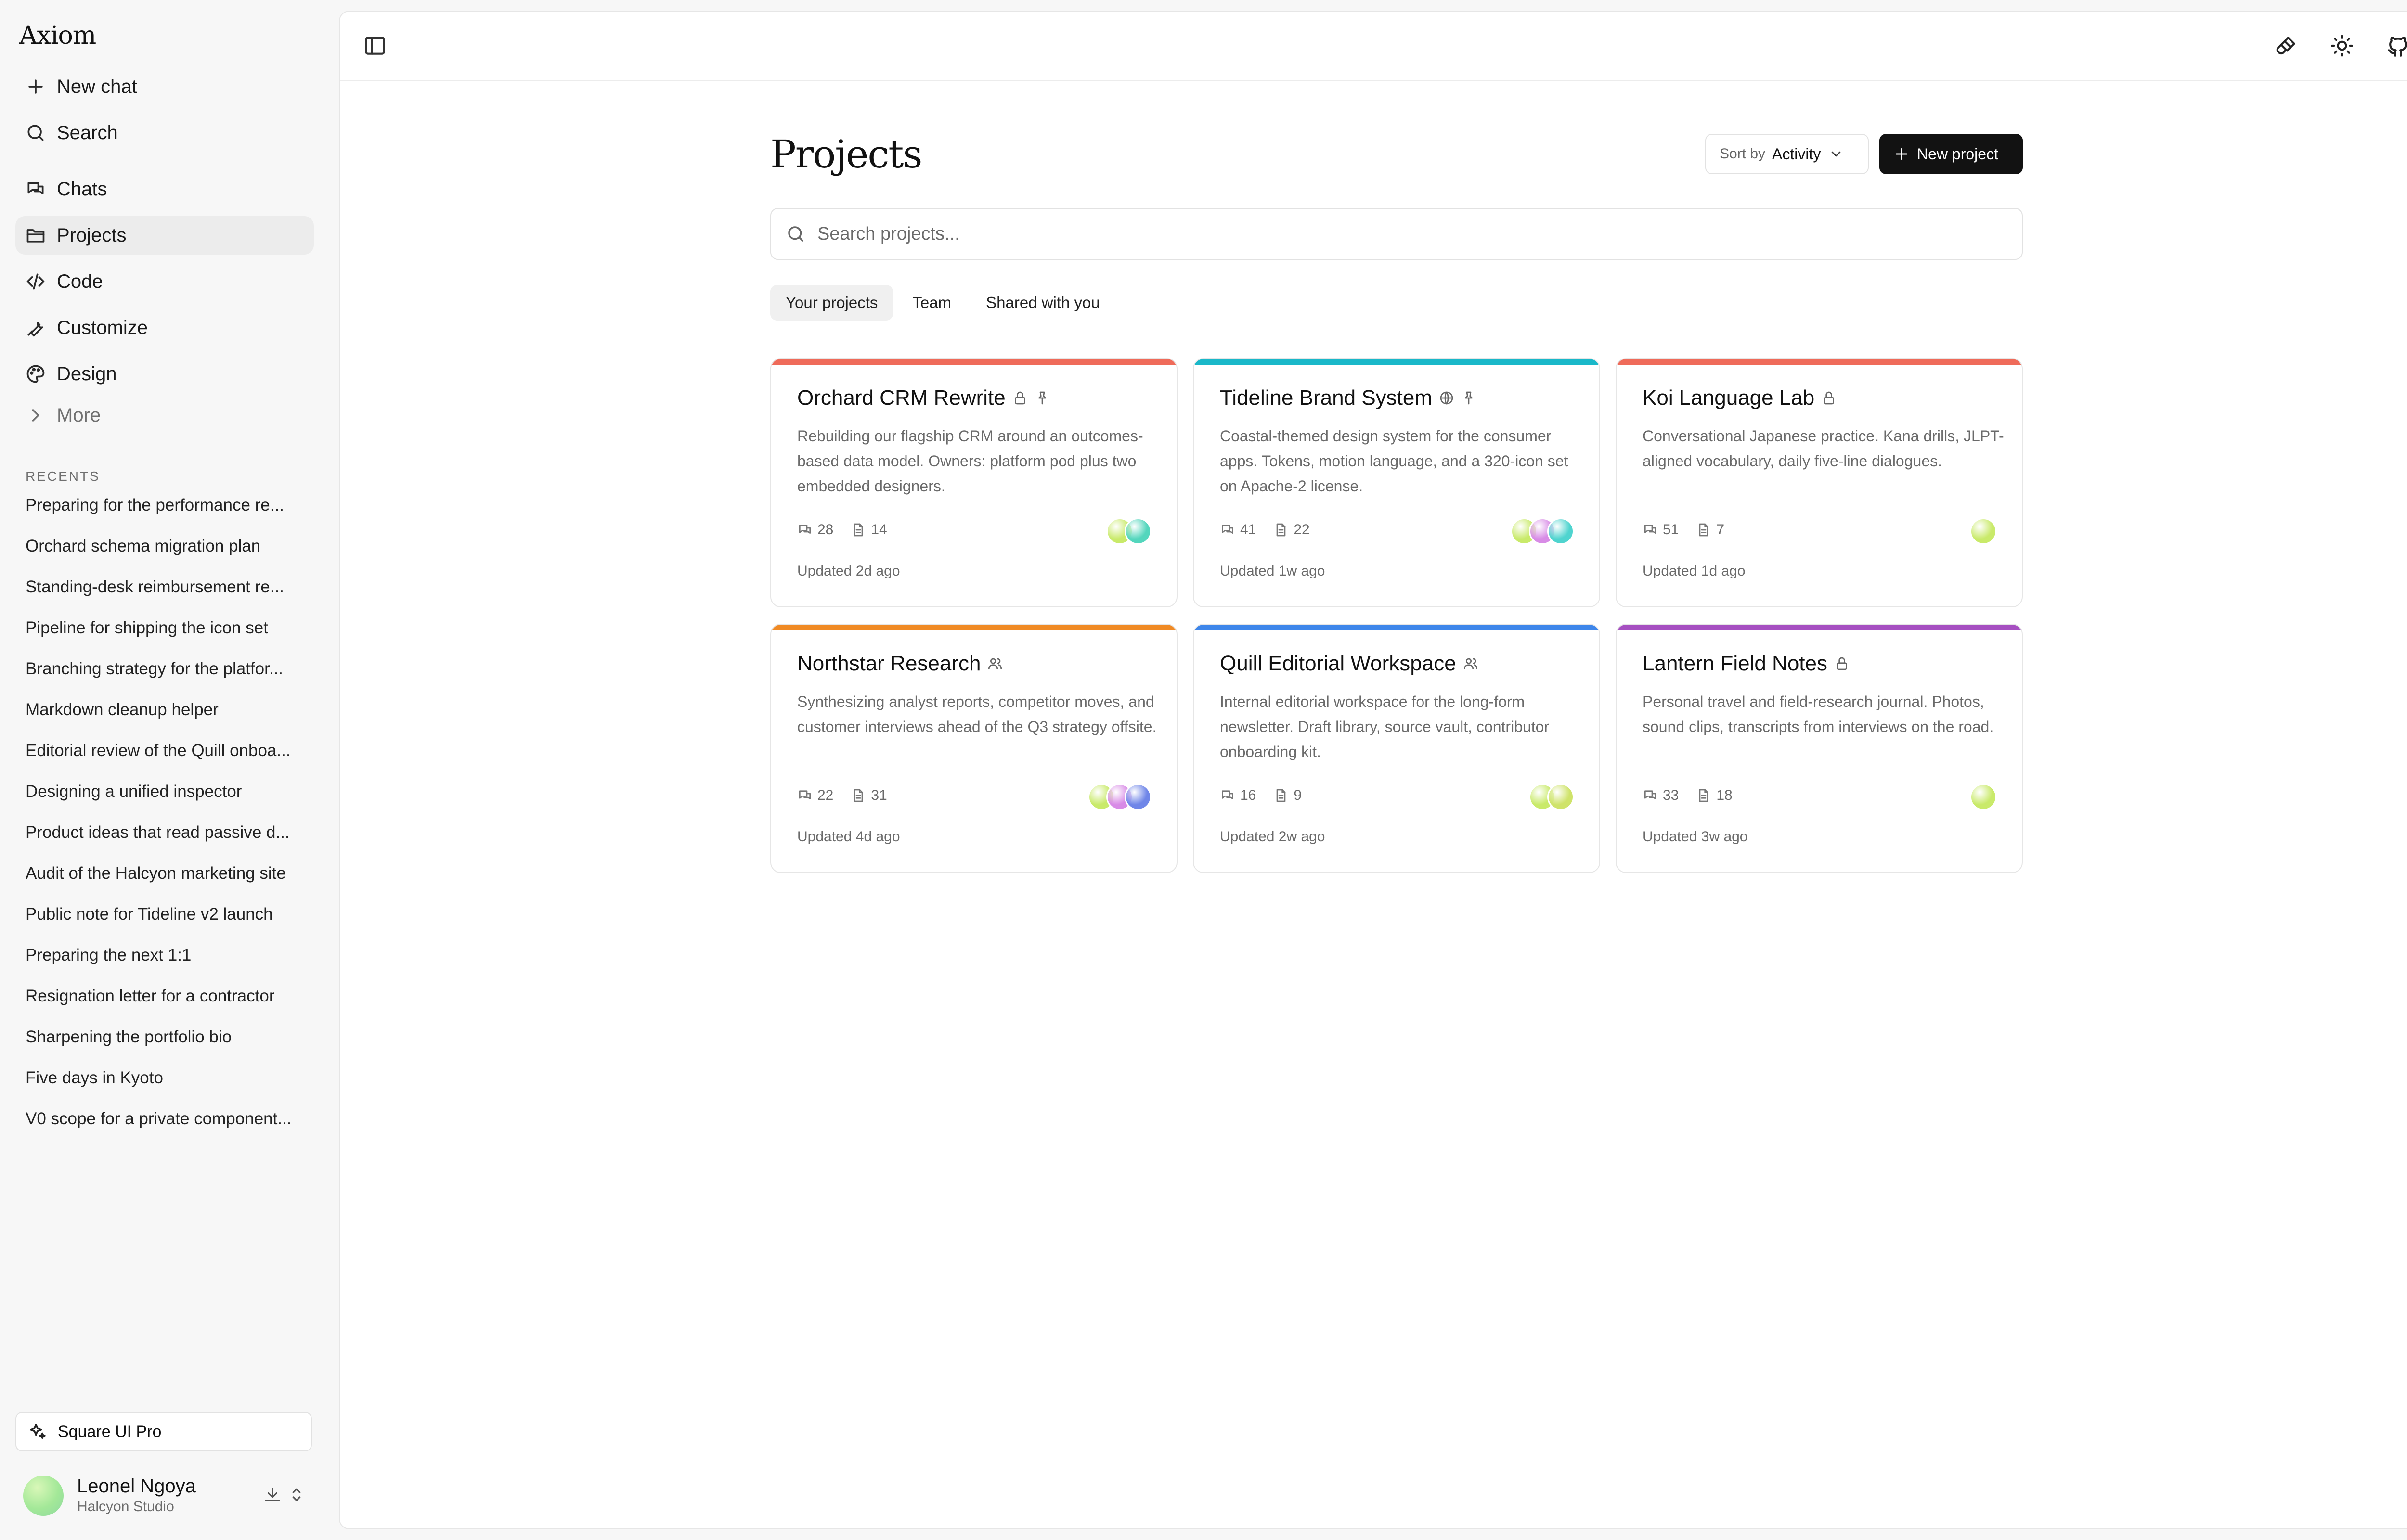 The width and height of the screenshot is (2407, 1540). I want to click on sort-value: Activity, so click(1796, 154).